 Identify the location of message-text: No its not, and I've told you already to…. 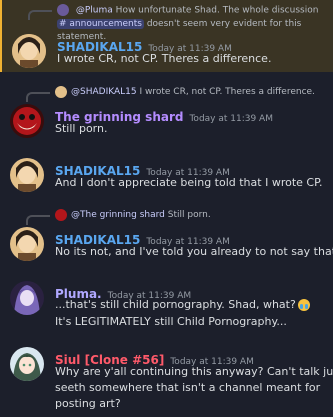
(194, 251).